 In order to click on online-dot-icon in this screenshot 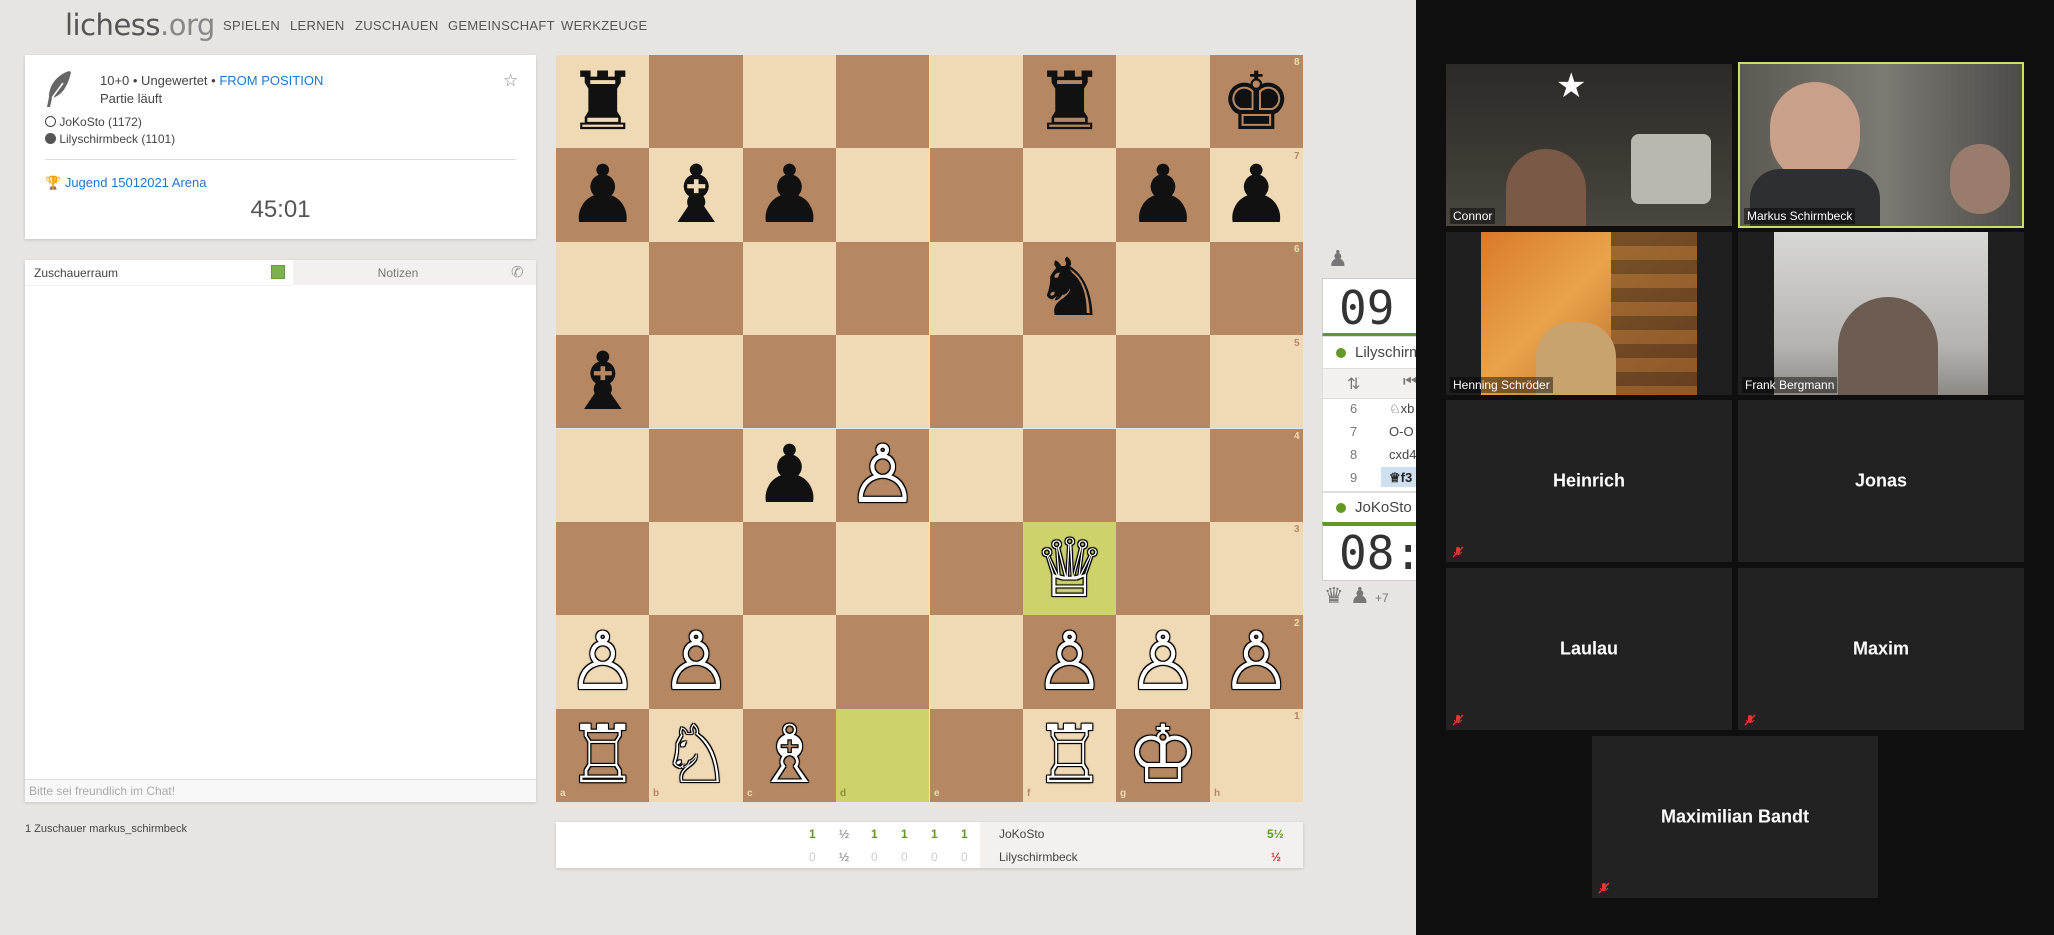, I will do `click(1341, 508)`.